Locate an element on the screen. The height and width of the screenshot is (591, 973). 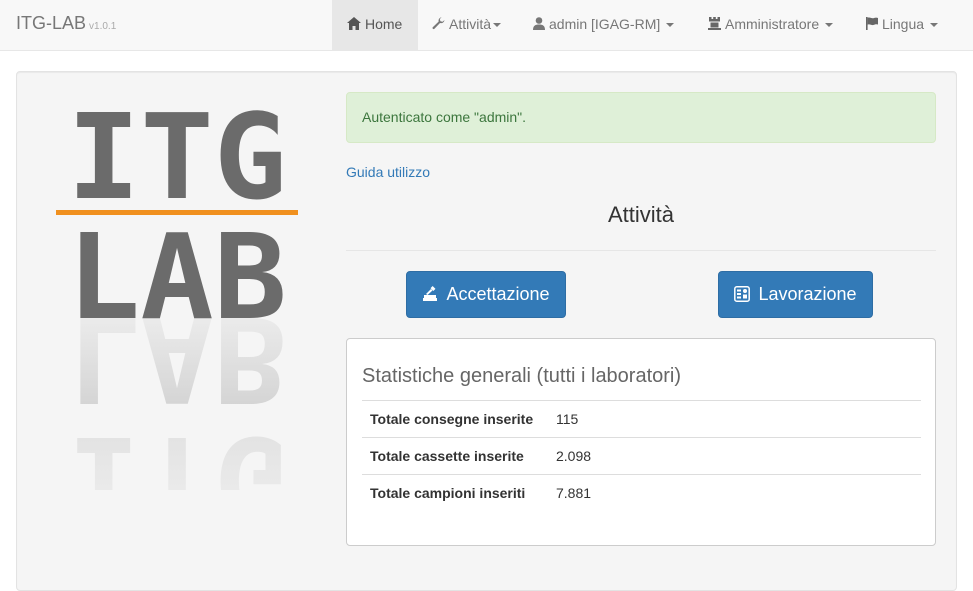
nav-lingua: Lingua is located at coordinates (902, 25).